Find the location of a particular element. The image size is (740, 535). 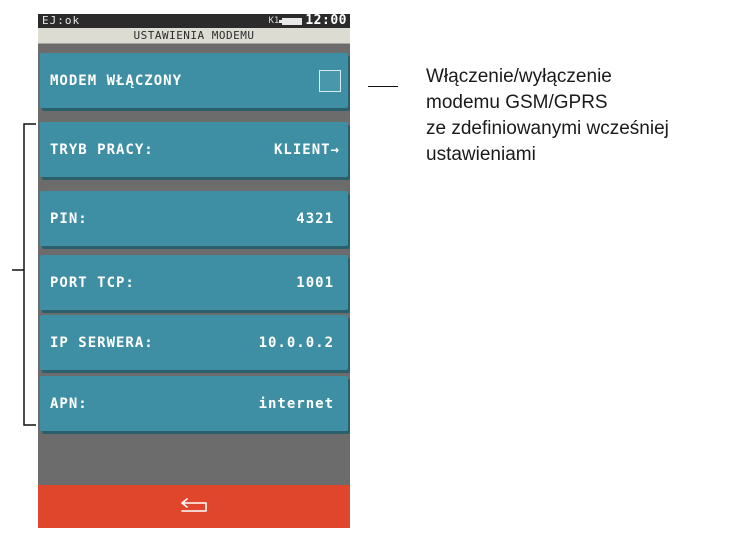

callout-line-1: Włączenie/wyłączenie is located at coordinates (519, 76).